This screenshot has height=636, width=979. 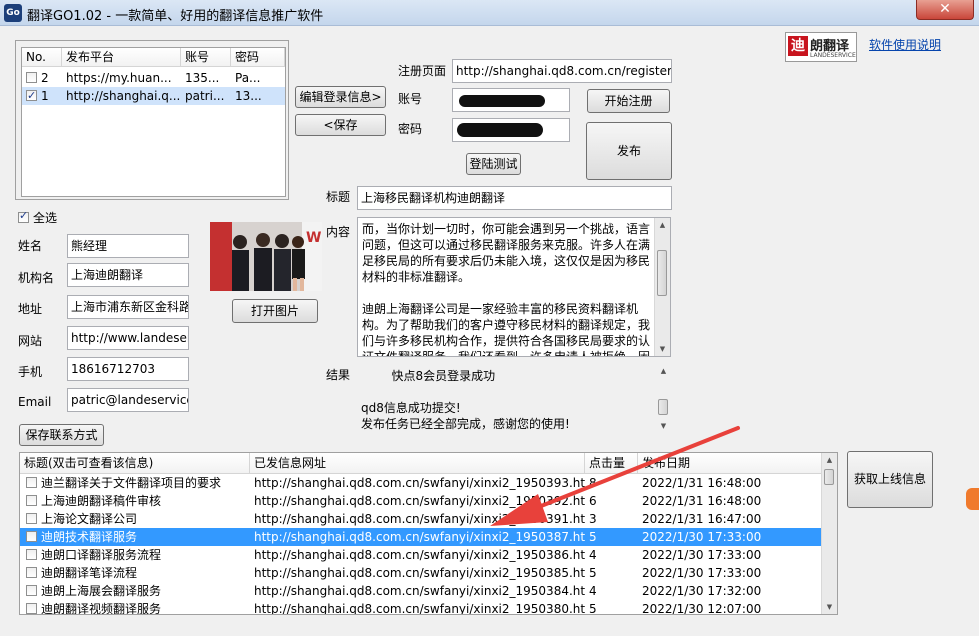 What do you see at coordinates (61, 435) in the screenshot?
I see `save-contact-button: 保存联系方式` at bounding box center [61, 435].